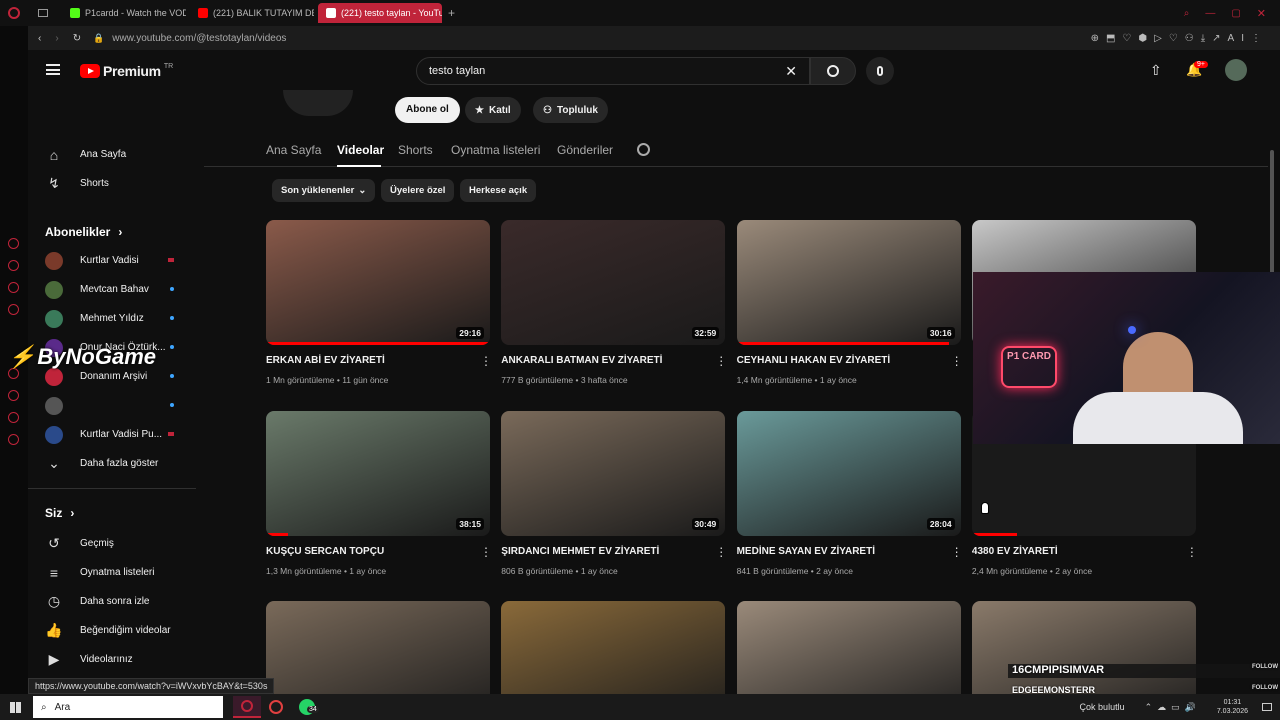  I want to click on sidebar-subscription: Kurtlar Vadisi, so click(113, 260).